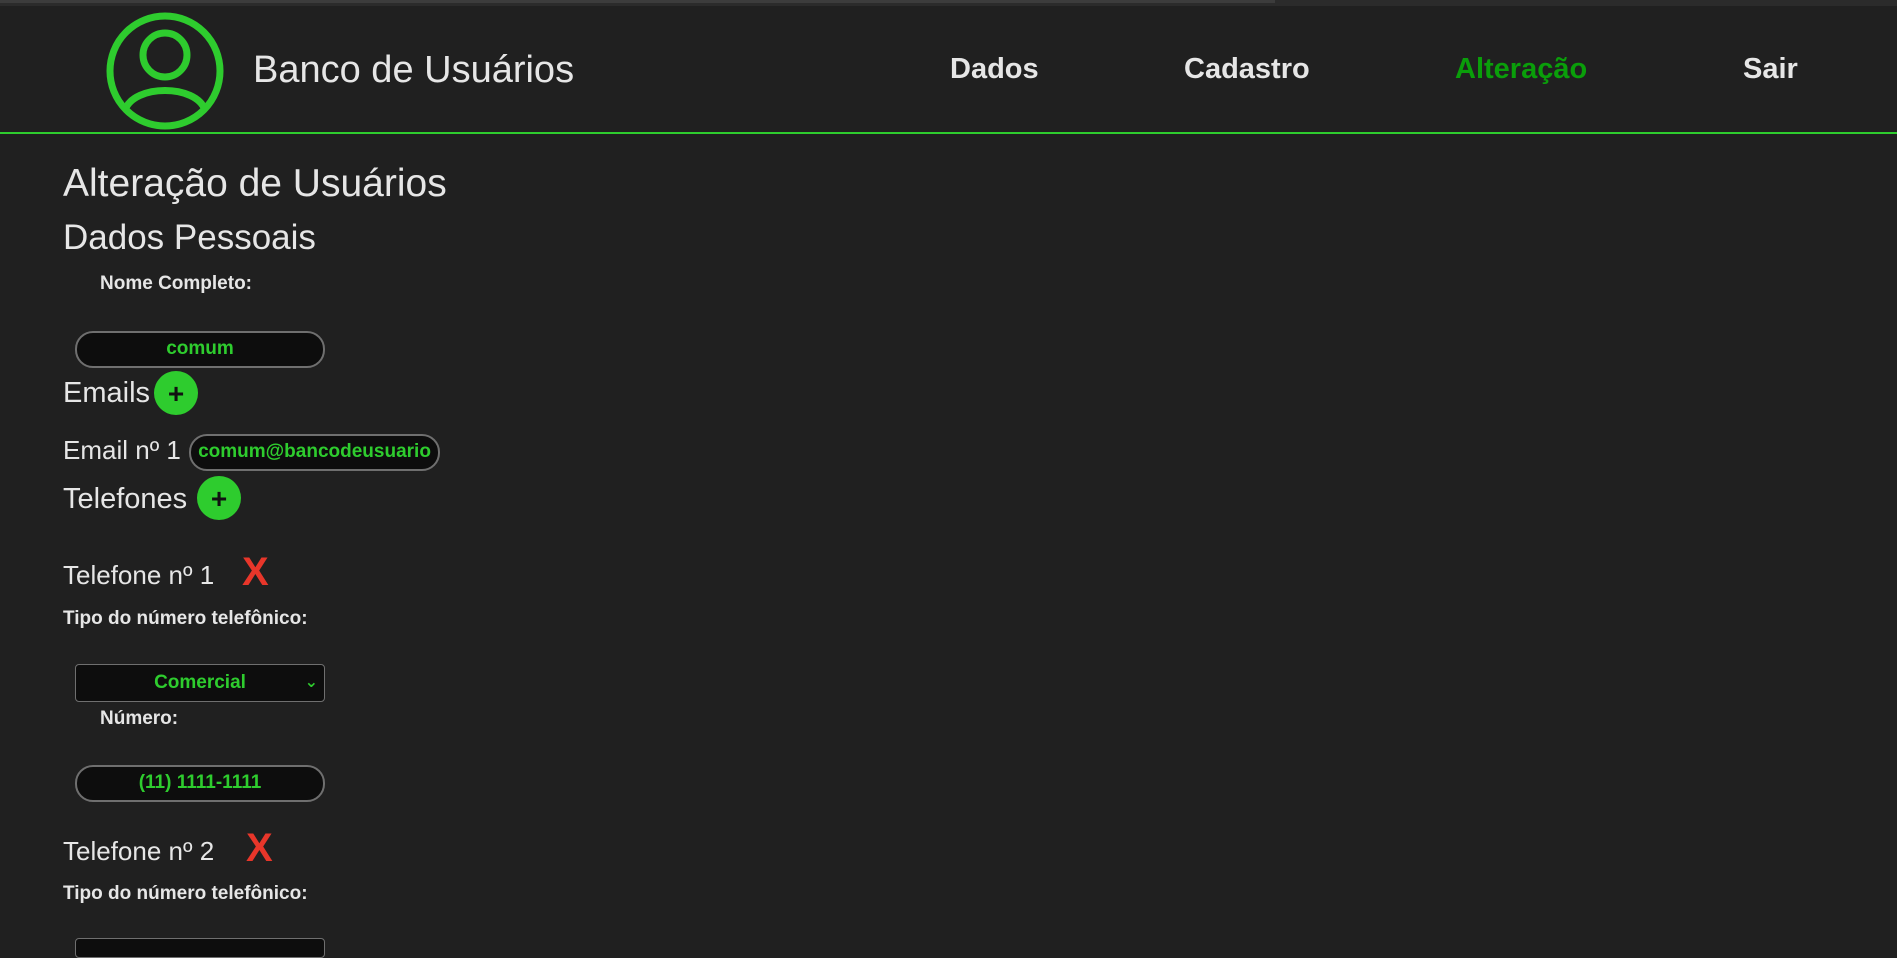  Describe the element at coordinates (1247, 69) in the screenshot. I see `nav-cadastro: Cadastro` at that location.